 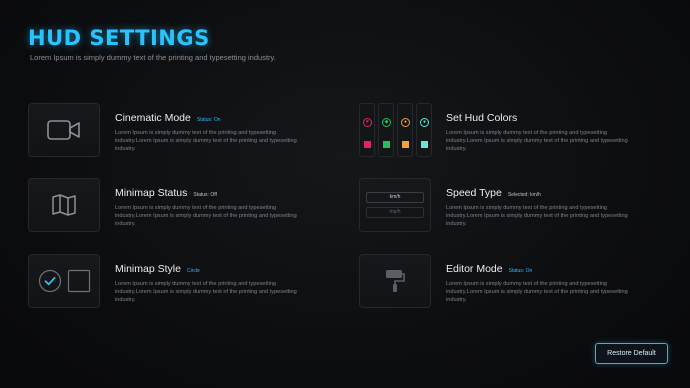 What do you see at coordinates (193, 271) in the screenshot?
I see `status-badge: Circle` at bounding box center [193, 271].